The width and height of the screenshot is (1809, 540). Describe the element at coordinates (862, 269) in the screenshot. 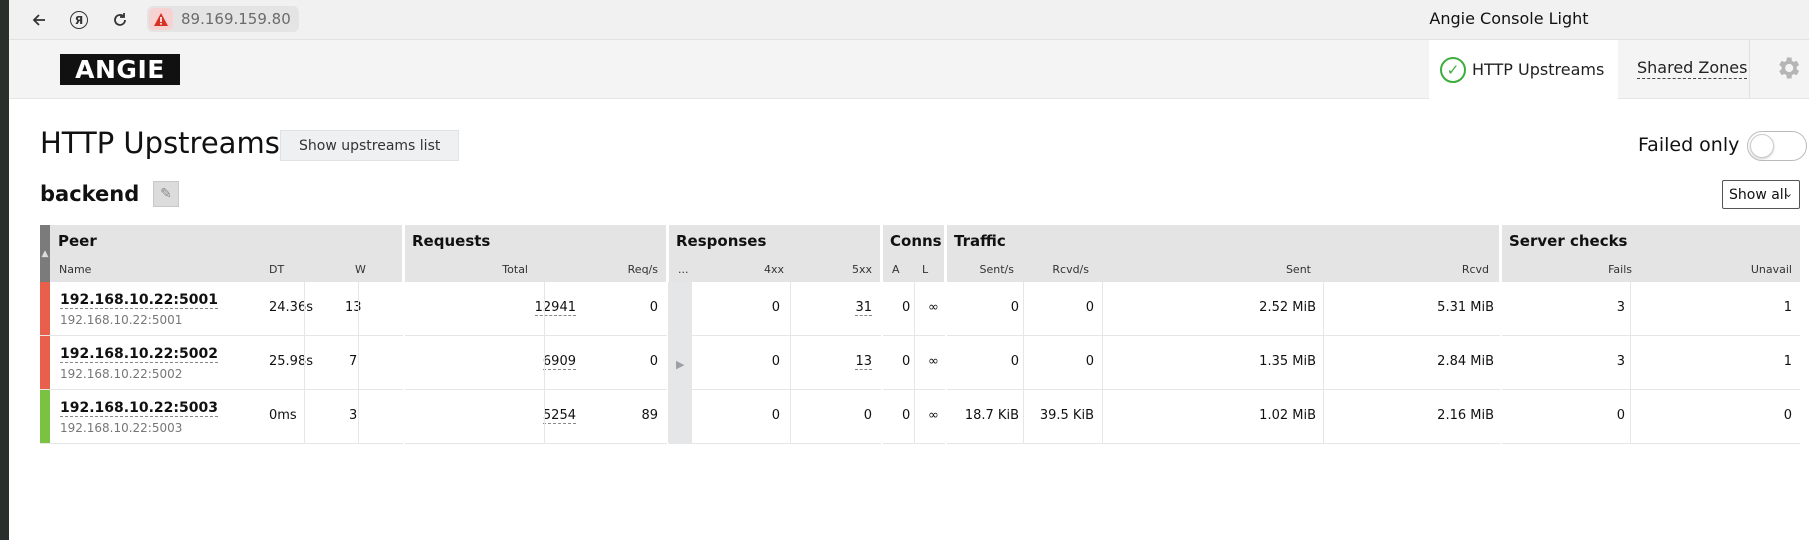

I see `col-5xx: 5xx` at that location.